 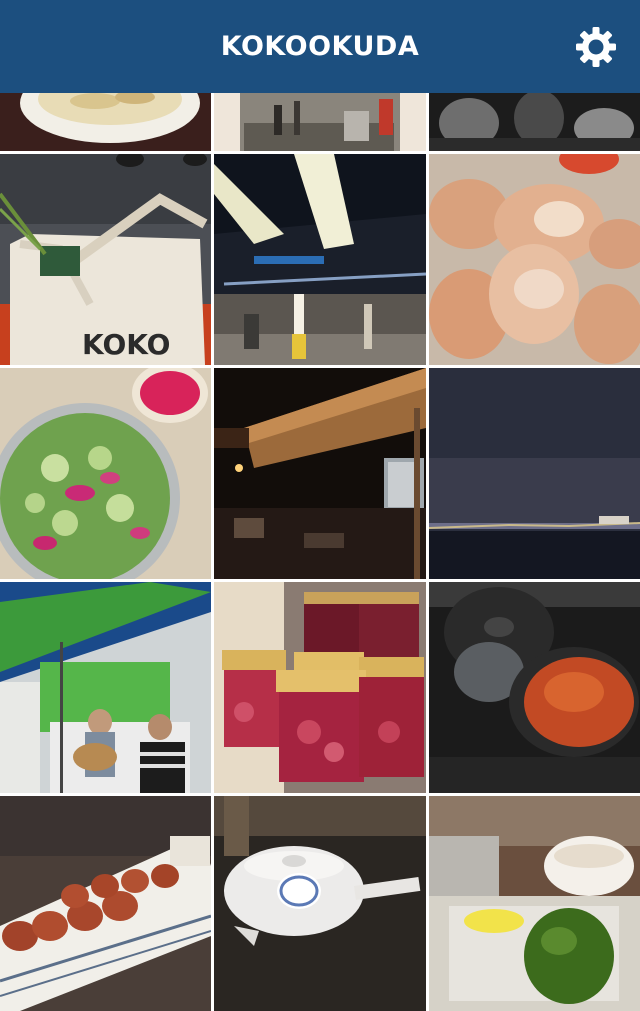 What do you see at coordinates (320, 903) in the screenshot?
I see `photo-tile-teapot` at bounding box center [320, 903].